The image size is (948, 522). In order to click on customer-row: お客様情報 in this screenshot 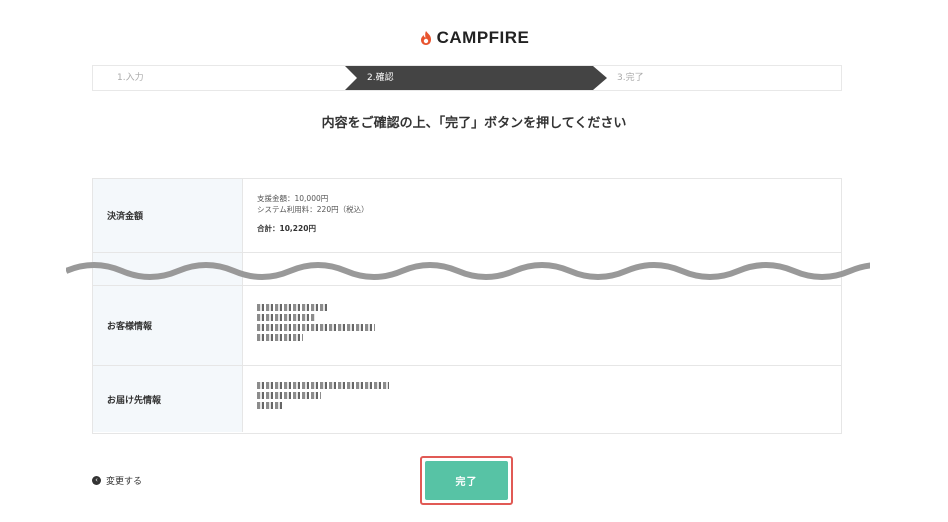, I will do `click(467, 326)`.